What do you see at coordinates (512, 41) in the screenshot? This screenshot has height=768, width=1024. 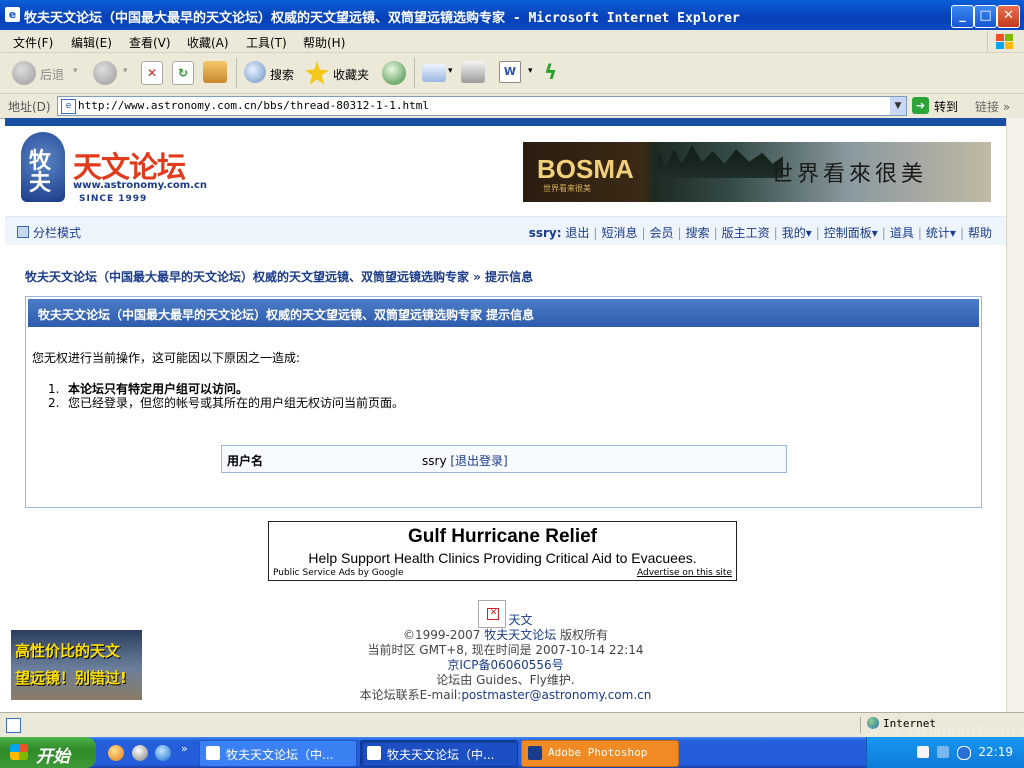 I see `menu-bar: 文件(F) 编辑(E) 查看(V) 收藏(A) 工具(T) 帮助(H)` at bounding box center [512, 41].